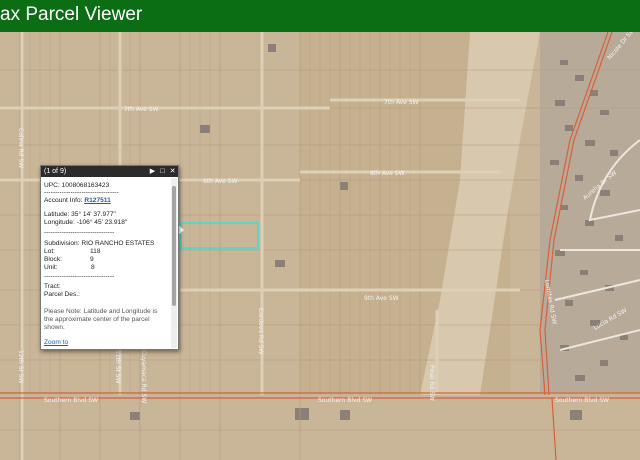 The image size is (640, 460). Describe the element at coordinates (20, 367) in the screenshot. I see `road-label: 12th St SW` at that location.